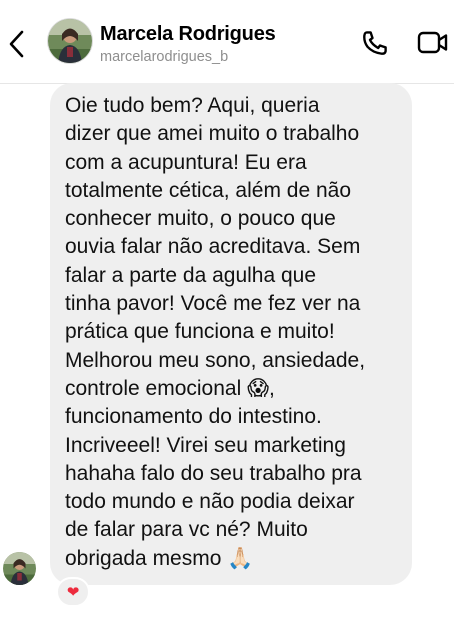  I want to click on chevron-left-icon, so click(16, 44).